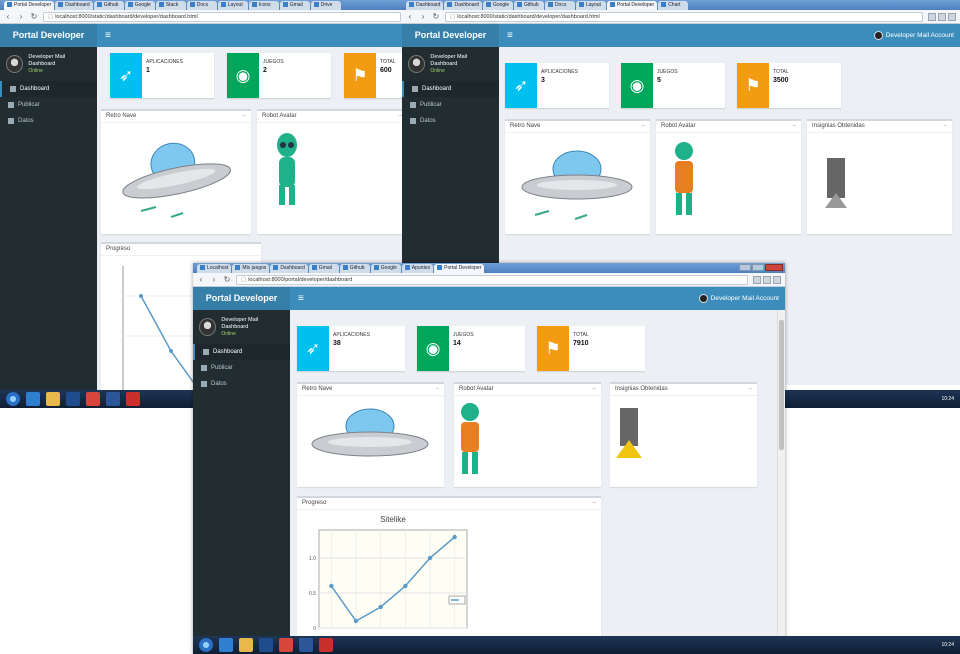 The image size is (960, 654). Describe the element at coordinates (789, 85) in the screenshot. I see `stat-box-total: ⚑ Total 3500` at that location.